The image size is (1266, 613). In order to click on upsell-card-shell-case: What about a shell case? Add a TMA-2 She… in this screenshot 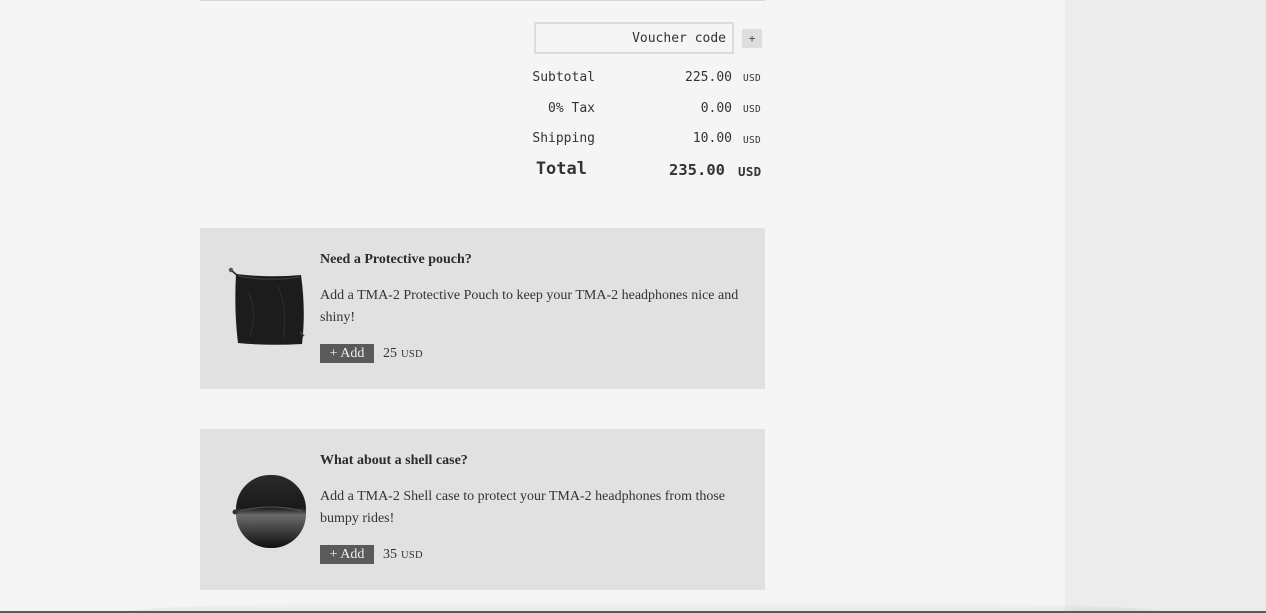, I will do `click(482, 509)`.